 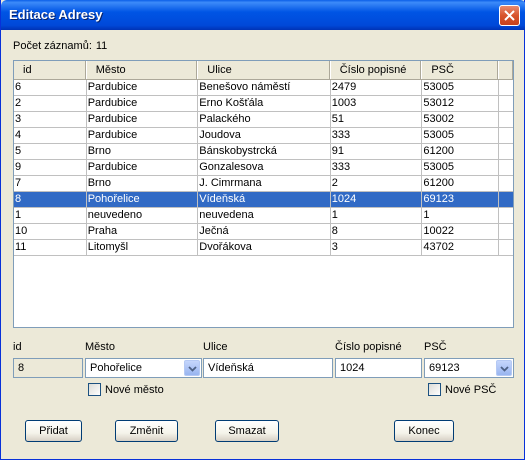 What do you see at coordinates (377, 70) in the screenshot?
I see `column-header-cislo: Číslo popisné` at bounding box center [377, 70].